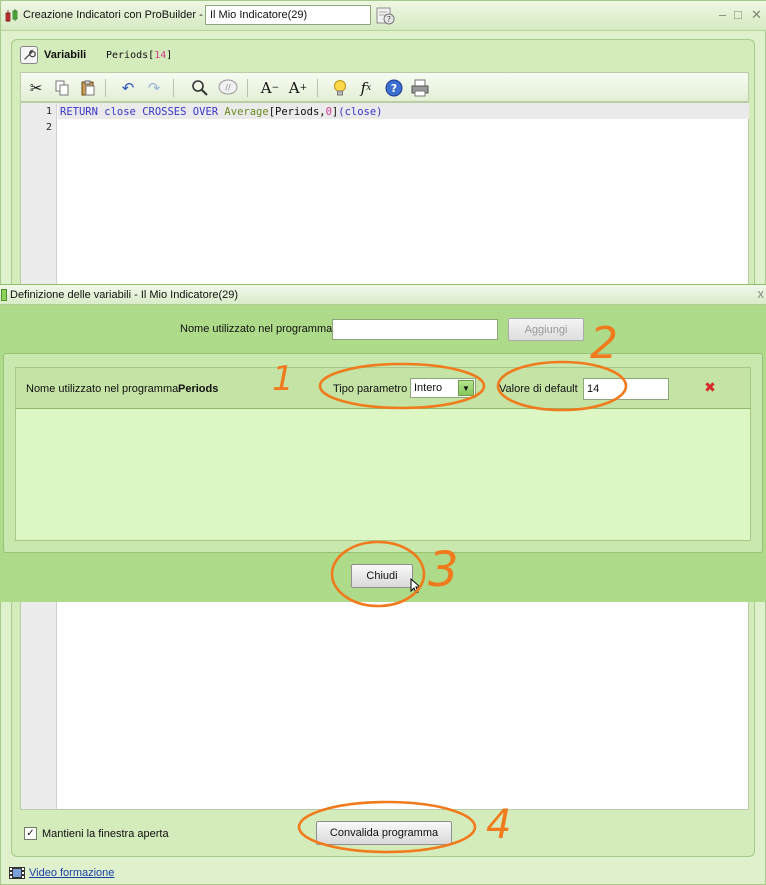 Image resolution: width=766 pixels, height=885 pixels. Describe the element at coordinates (270, 88) in the screenshot. I see `font-decrease-icon: A −` at that location.